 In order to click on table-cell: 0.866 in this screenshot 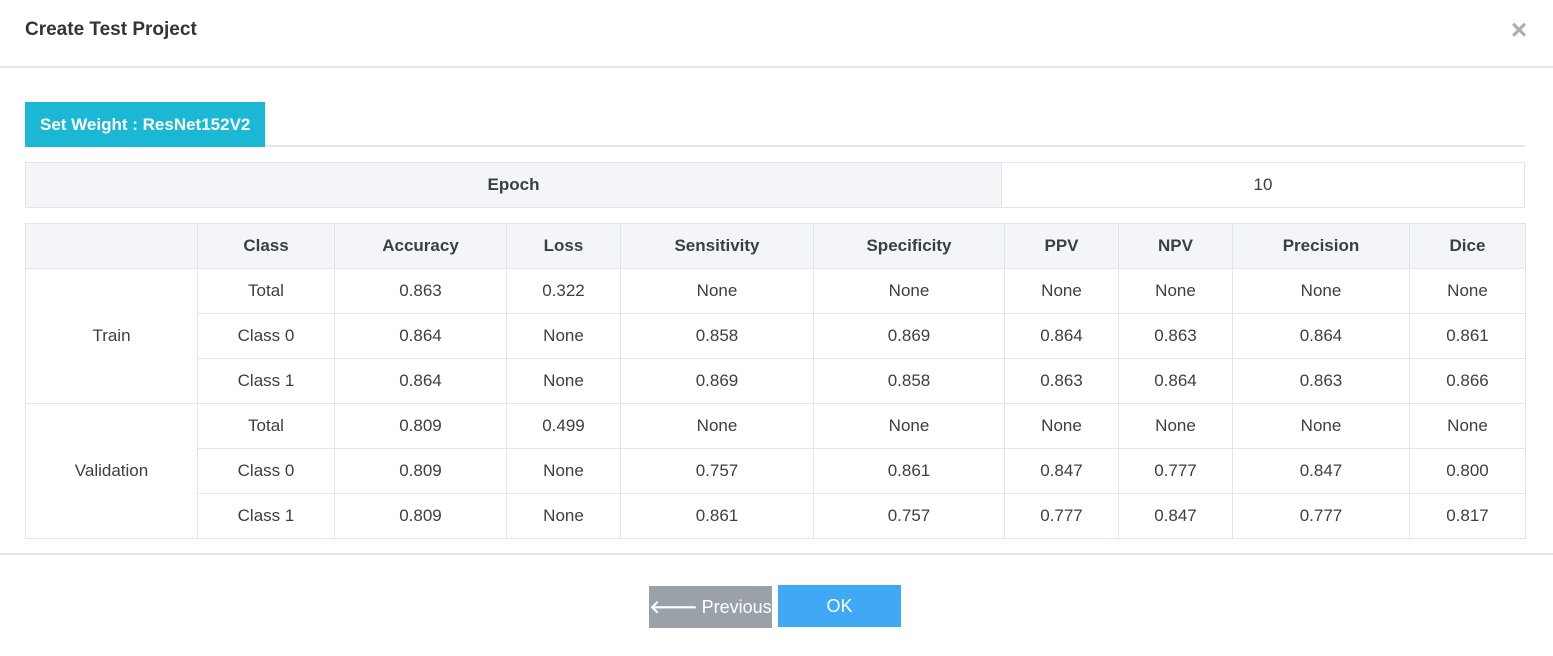, I will do `click(1467, 381)`.